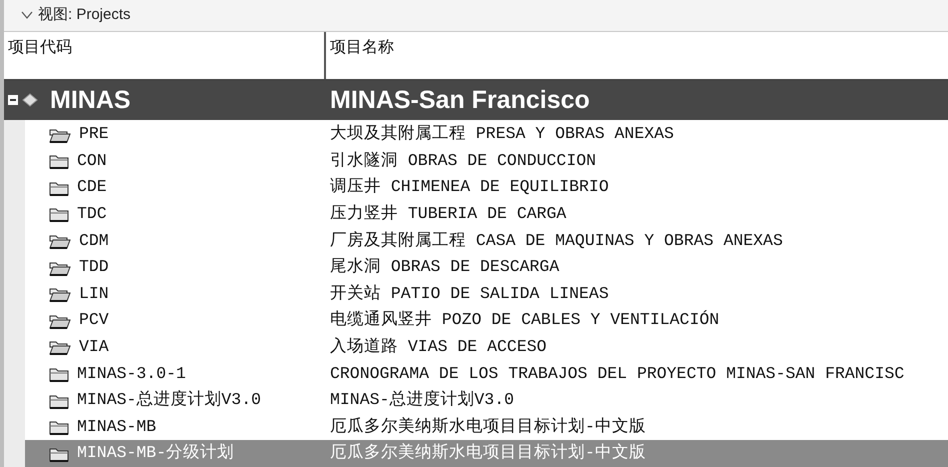  I want to click on project-code: MINAS-MB-分级计划, so click(155, 453).